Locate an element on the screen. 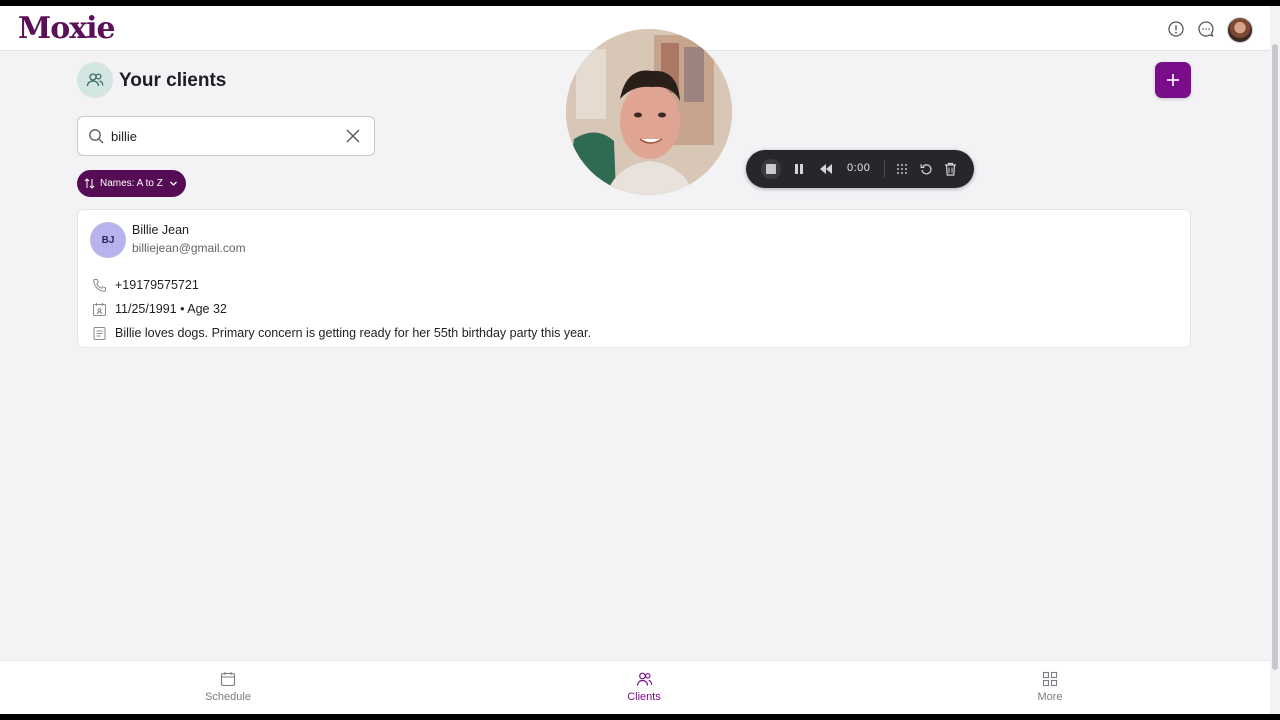  clear-search-icon is located at coordinates (353, 136).